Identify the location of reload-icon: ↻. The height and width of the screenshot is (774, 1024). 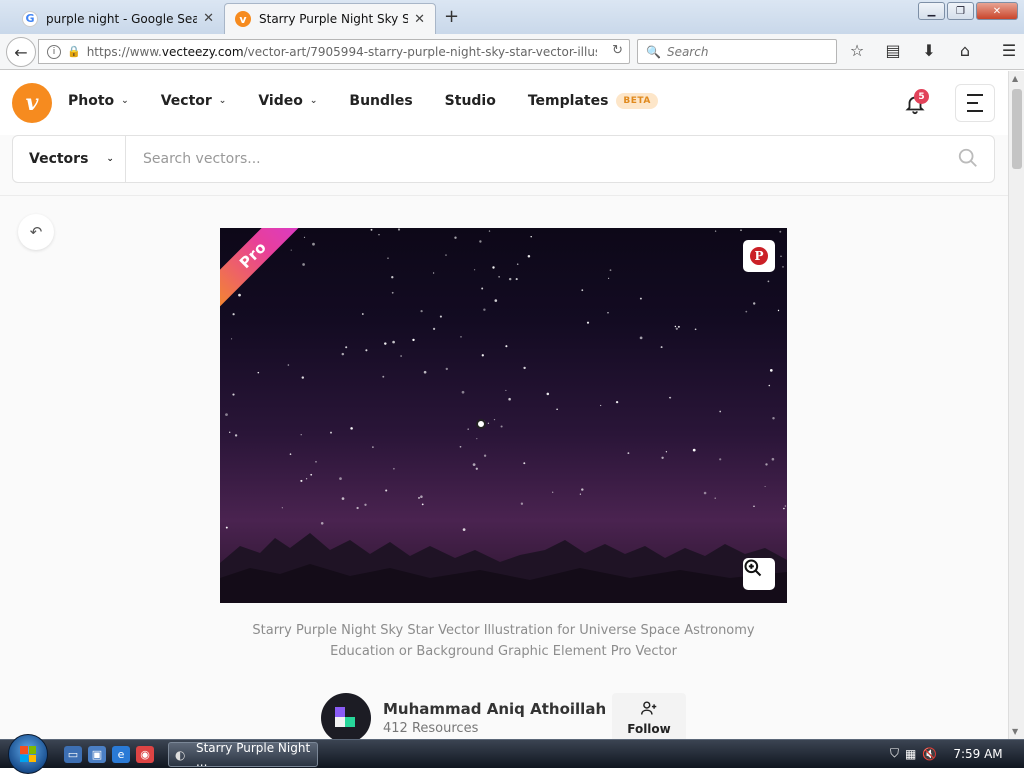
(617, 50).